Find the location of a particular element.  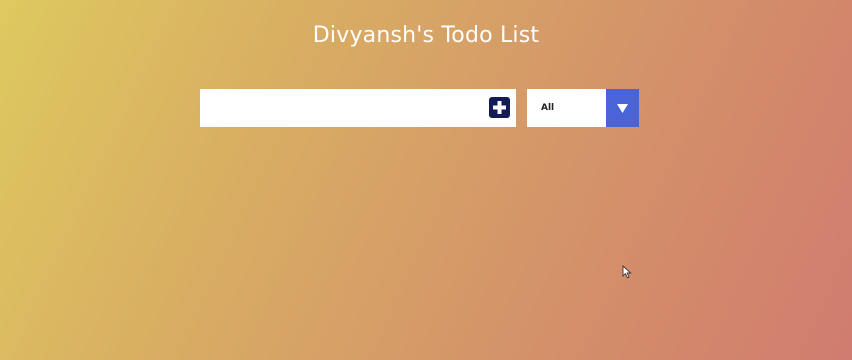

page-title: Divyansh's Todo List is located at coordinates (426, 35).